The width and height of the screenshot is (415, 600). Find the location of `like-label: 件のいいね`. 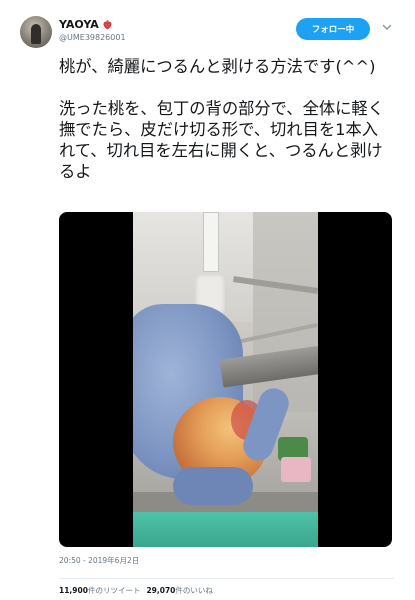

like-label: 件のいいね is located at coordinates (194, 590).